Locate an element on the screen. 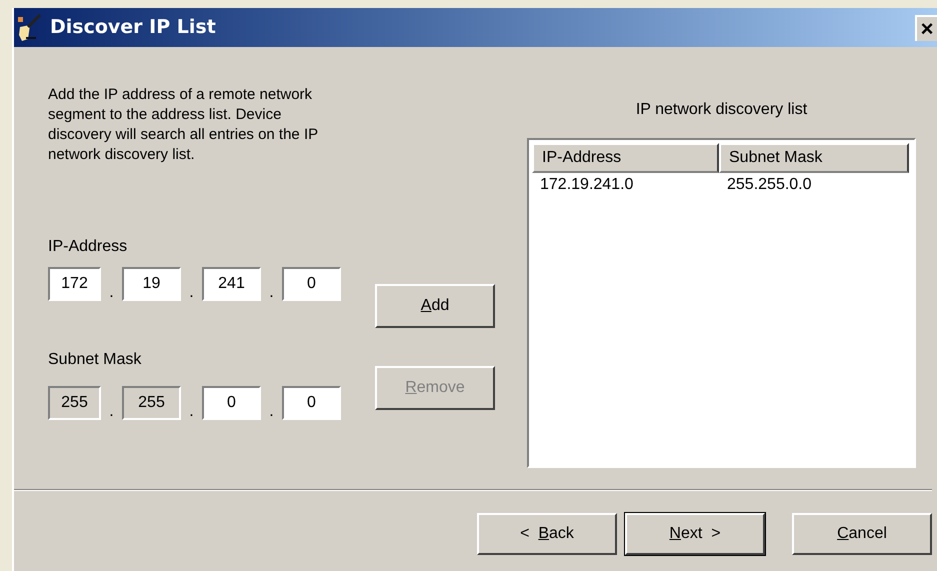  dialog-button: < Back is located at coordinates (547, 534).